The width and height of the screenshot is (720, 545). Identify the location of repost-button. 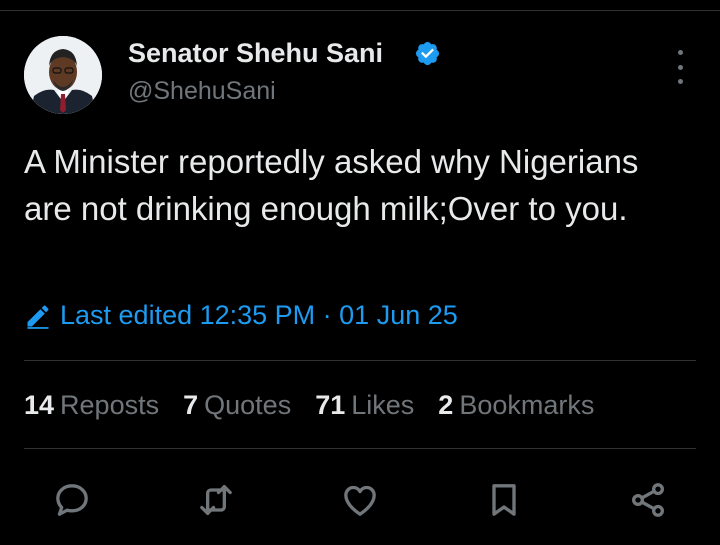
(216, 500).